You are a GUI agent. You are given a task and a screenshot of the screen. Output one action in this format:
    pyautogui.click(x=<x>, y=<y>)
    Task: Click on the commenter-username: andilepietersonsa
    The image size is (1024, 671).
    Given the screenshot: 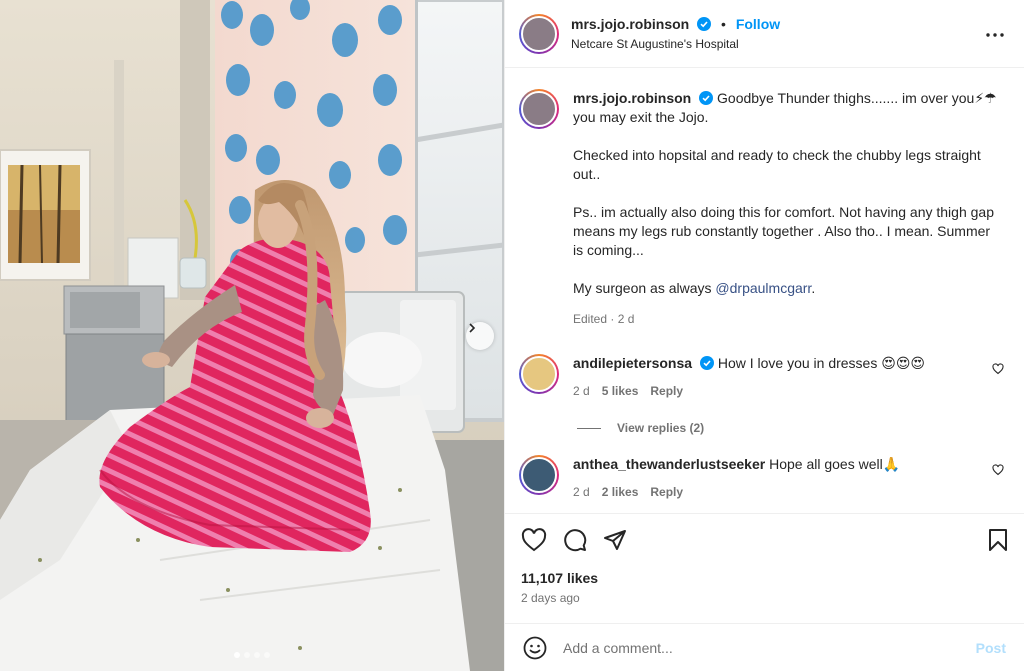 What is the action you would take?
    pyautogui.click(x=632, y=363)
    